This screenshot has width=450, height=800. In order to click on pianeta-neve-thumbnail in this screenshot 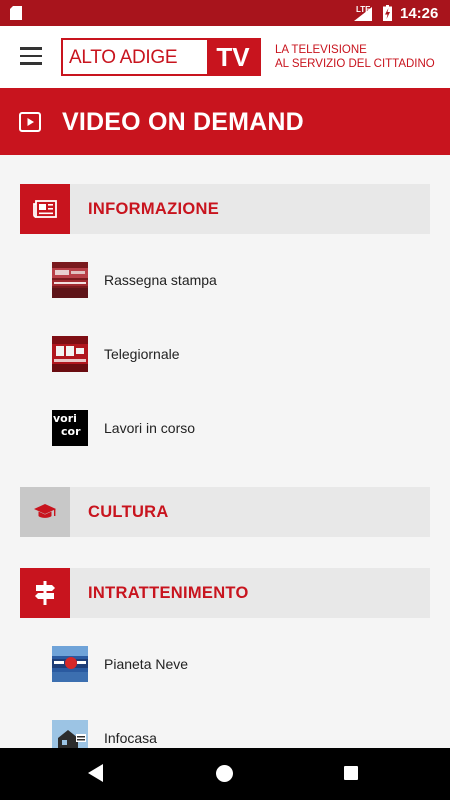, I will do `click(70, 664)`.